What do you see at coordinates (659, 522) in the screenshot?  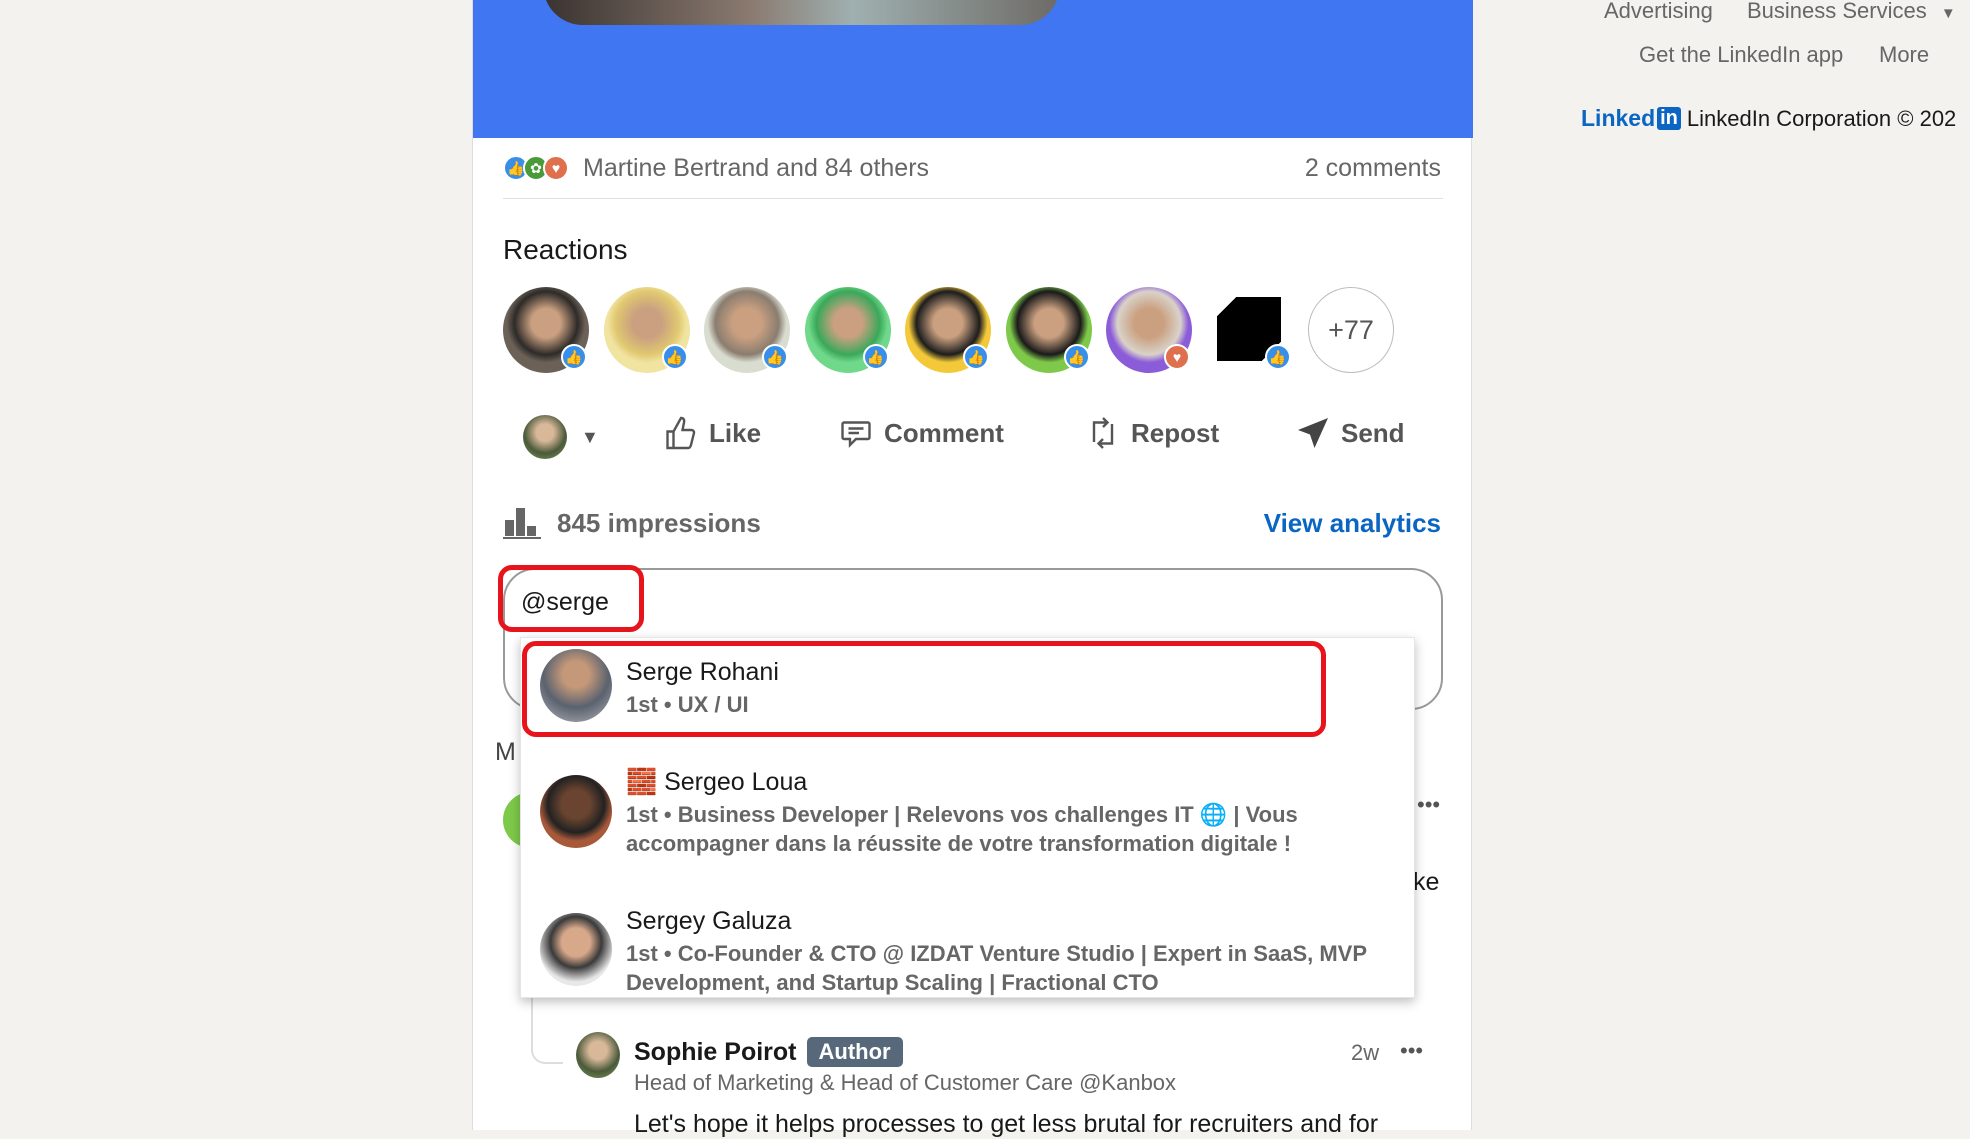 I see `impressions-count: 845 impressions` at bounding box center [659, 522].